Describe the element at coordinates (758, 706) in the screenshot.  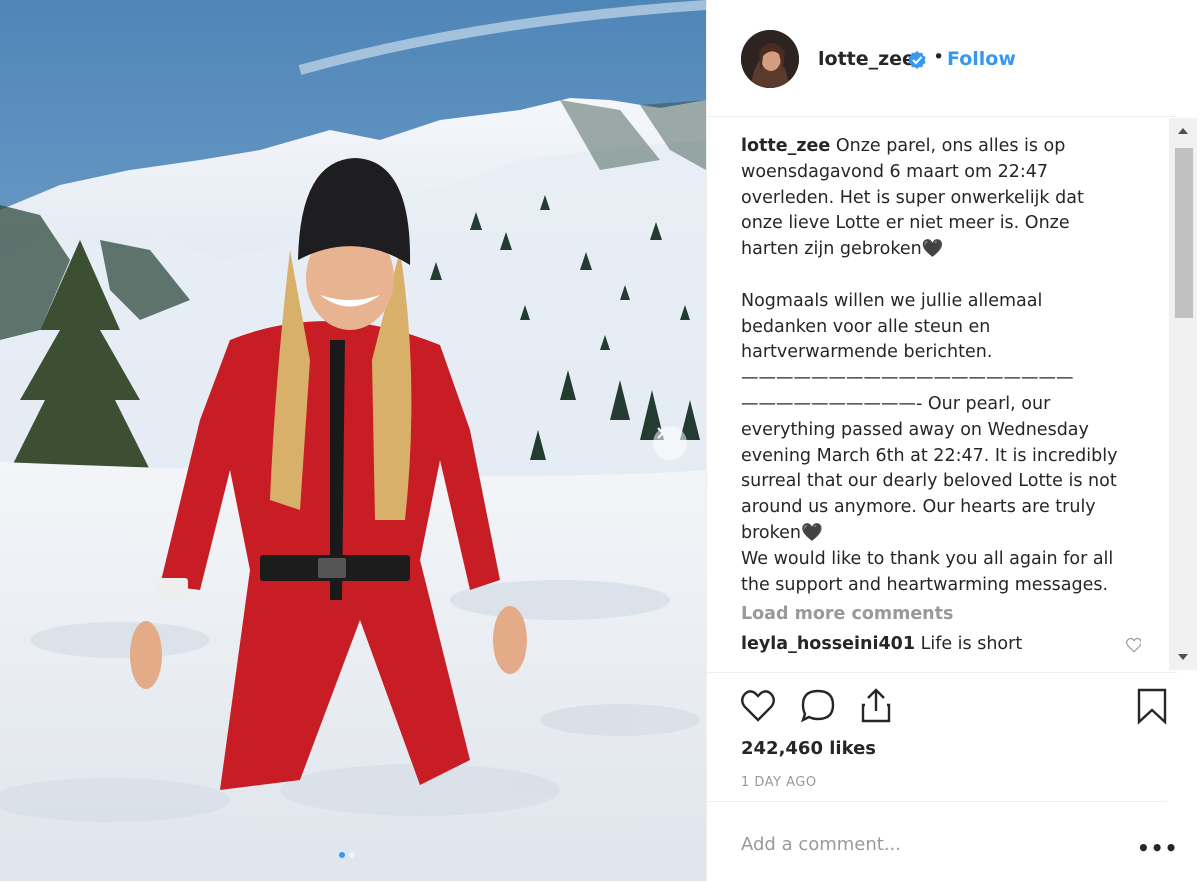
I see `heart-icon` at that location.